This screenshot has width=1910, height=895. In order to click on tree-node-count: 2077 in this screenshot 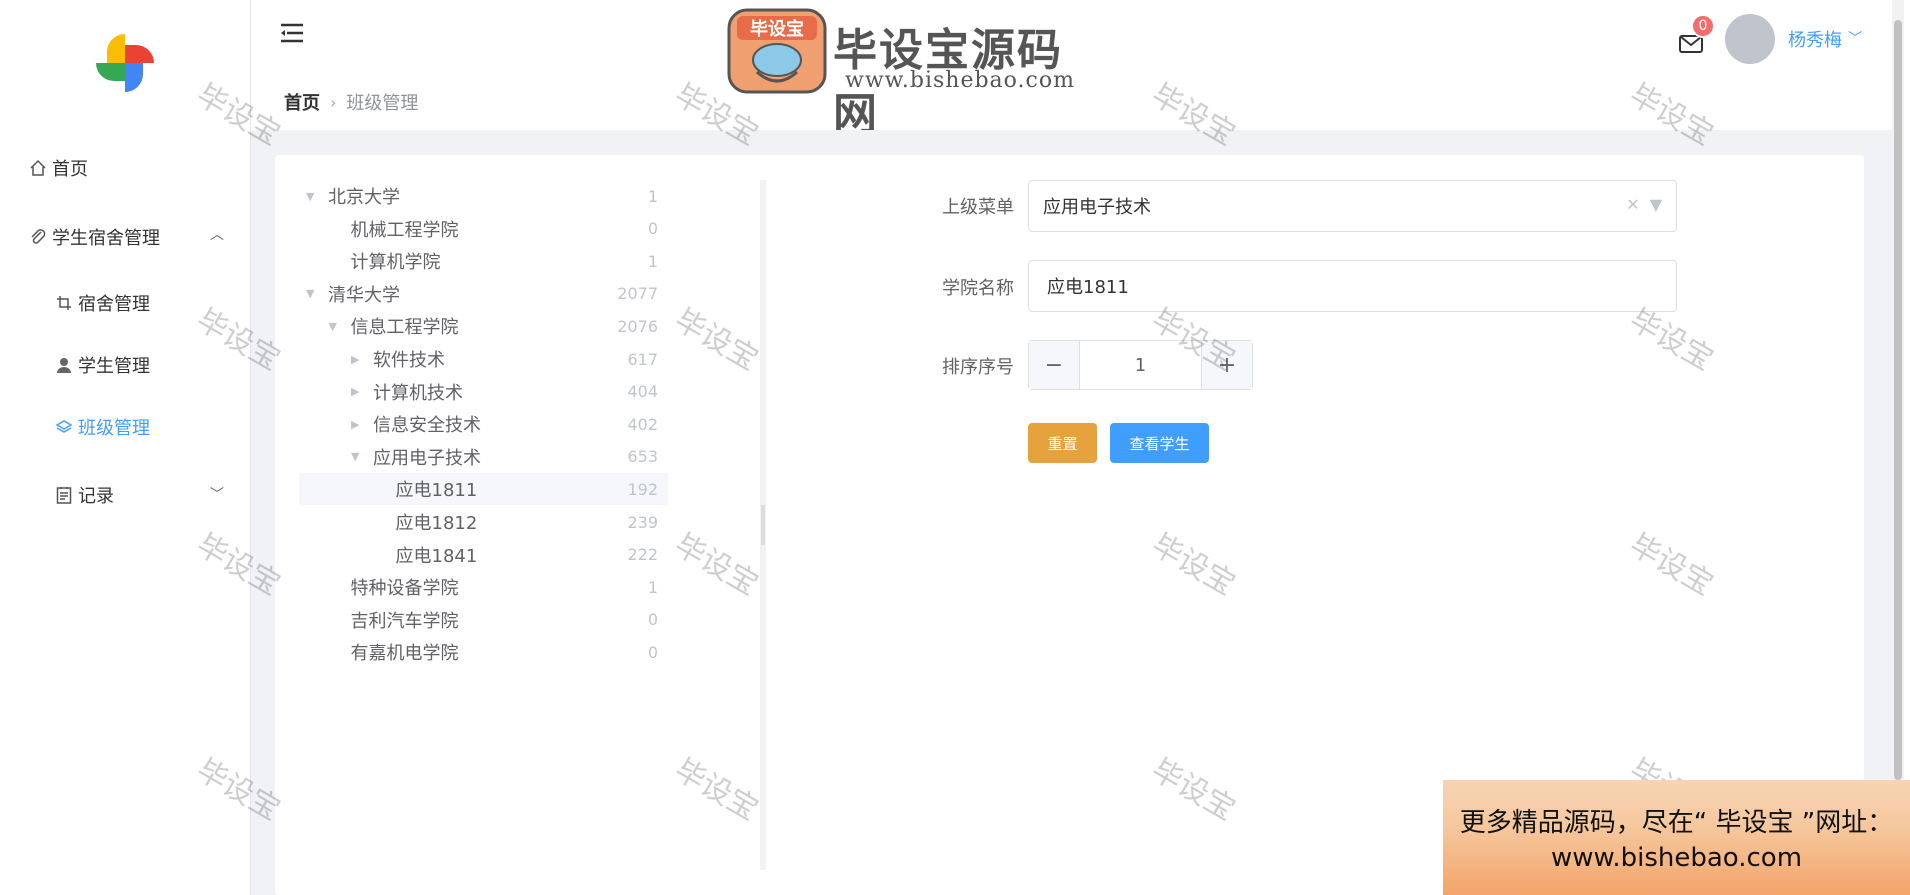, I will do `click(637, 294)`.